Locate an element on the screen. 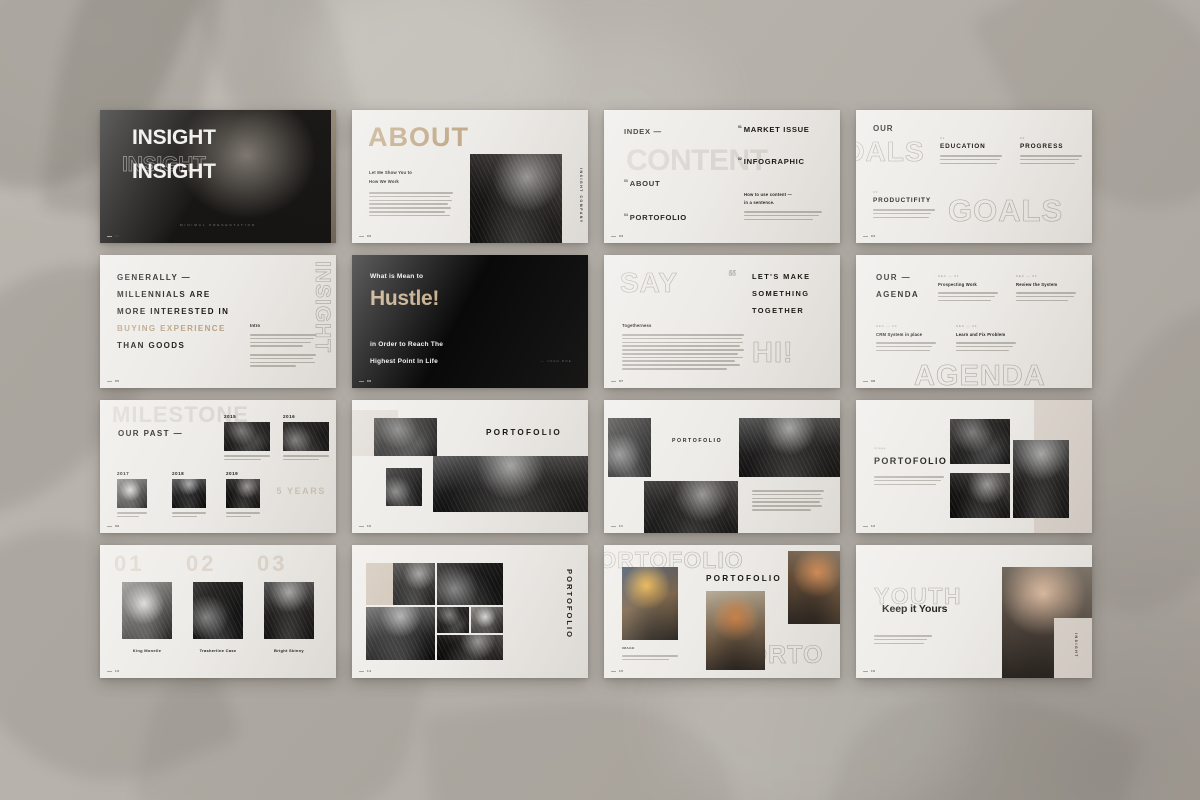 This screenshot has height=800, width=1200. milestone-entry-2016: 2016 is located at coordinates (306, 437).